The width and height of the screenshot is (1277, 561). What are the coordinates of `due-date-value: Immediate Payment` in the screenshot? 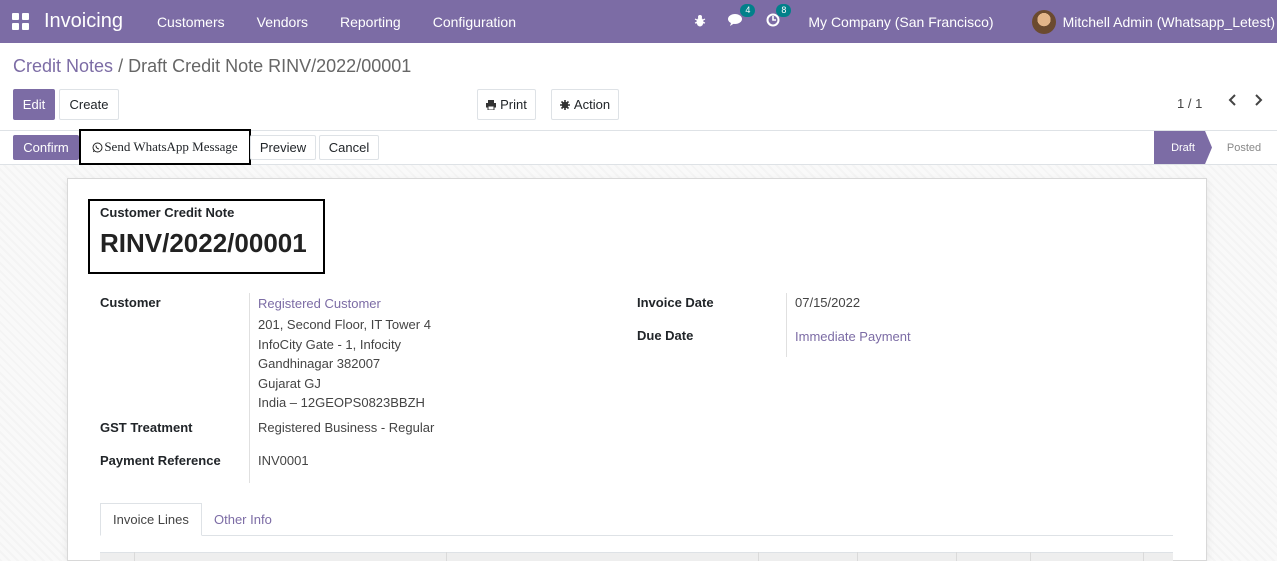 It's located at (853, 336).